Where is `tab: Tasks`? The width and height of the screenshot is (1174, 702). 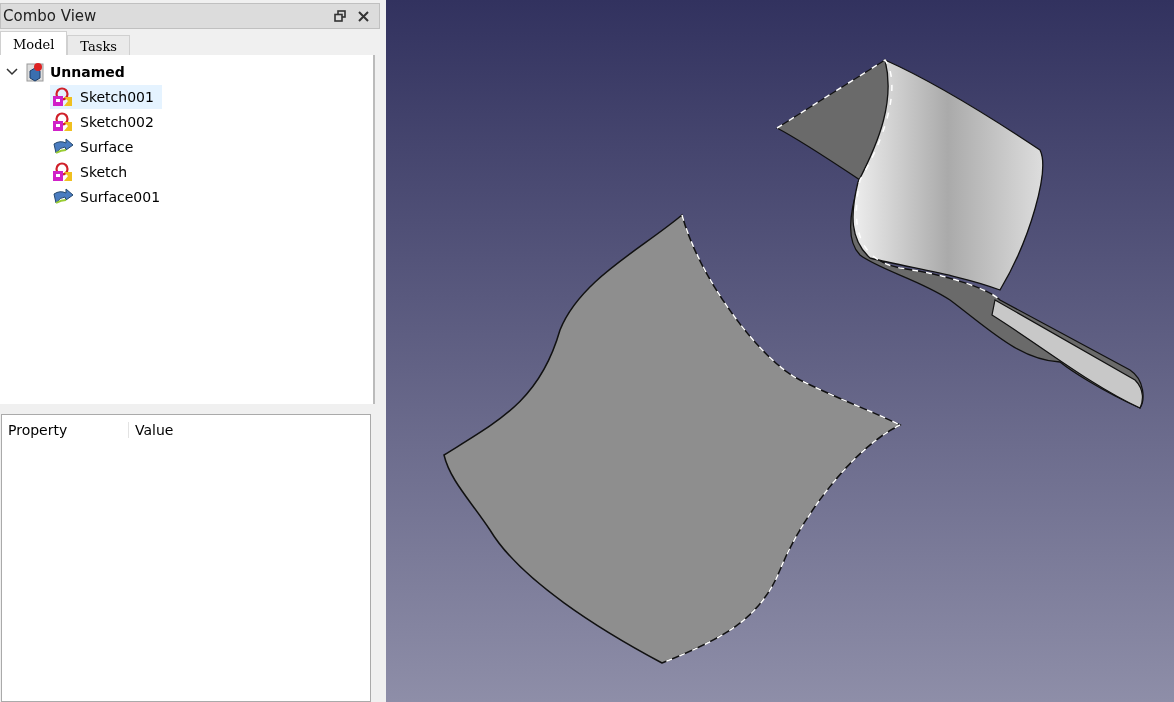 tab: Tasks is located at coordinates (98, 45).